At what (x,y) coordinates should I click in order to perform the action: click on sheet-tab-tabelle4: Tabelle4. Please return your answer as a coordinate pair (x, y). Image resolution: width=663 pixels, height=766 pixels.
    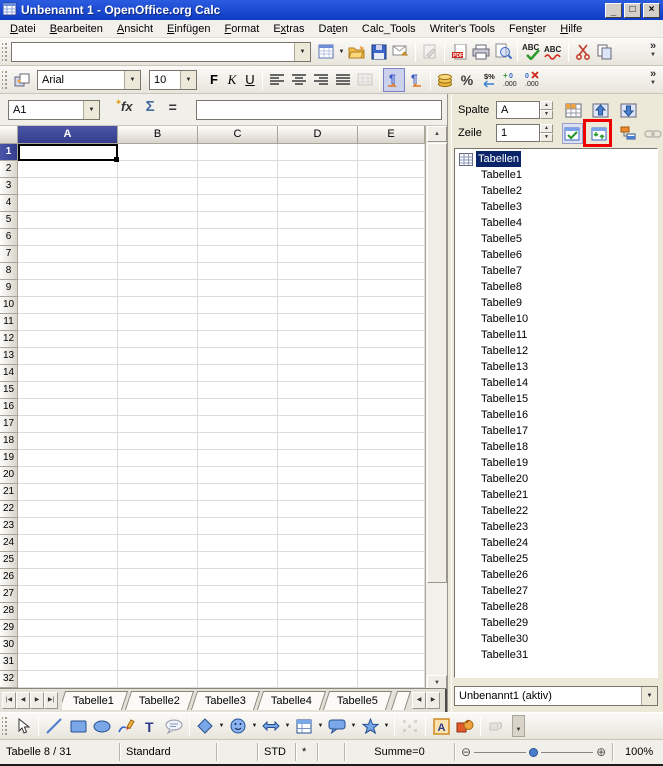
    Looking at the image, I should click on (291, 700).